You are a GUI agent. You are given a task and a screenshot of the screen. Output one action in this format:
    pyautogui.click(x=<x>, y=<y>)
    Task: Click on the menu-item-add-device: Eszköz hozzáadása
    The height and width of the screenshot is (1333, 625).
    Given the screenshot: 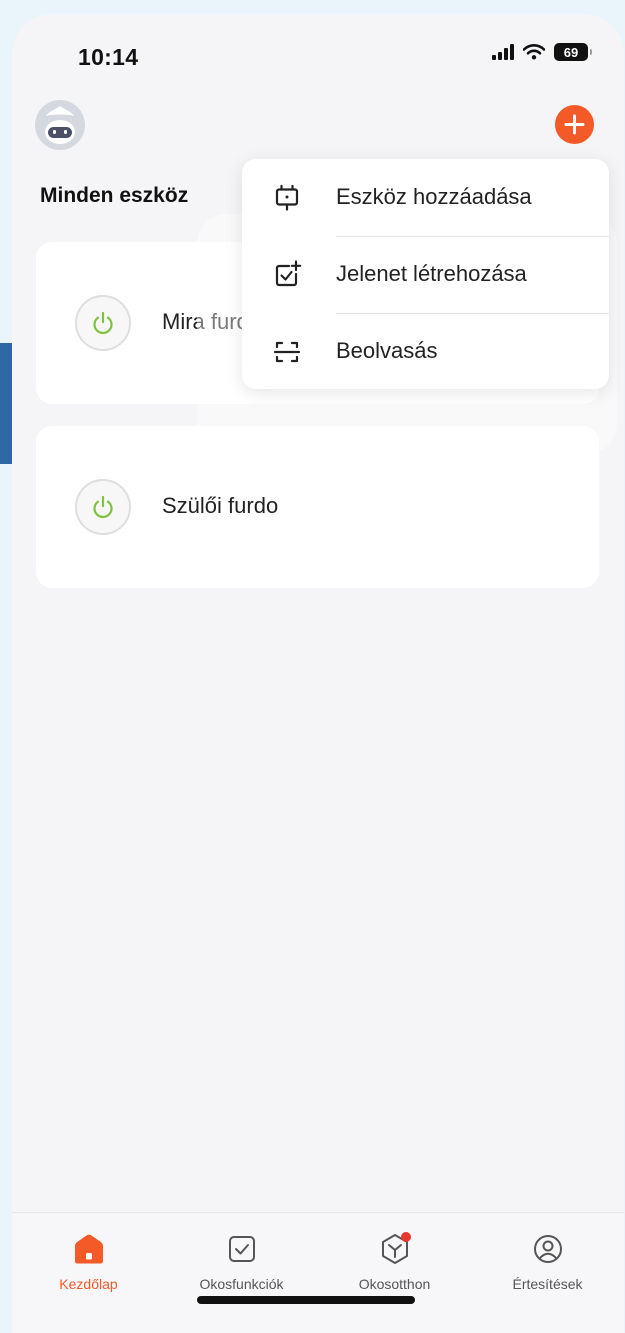 What is the action you would take?
    pyautogui.click(x=425, y=197)
    